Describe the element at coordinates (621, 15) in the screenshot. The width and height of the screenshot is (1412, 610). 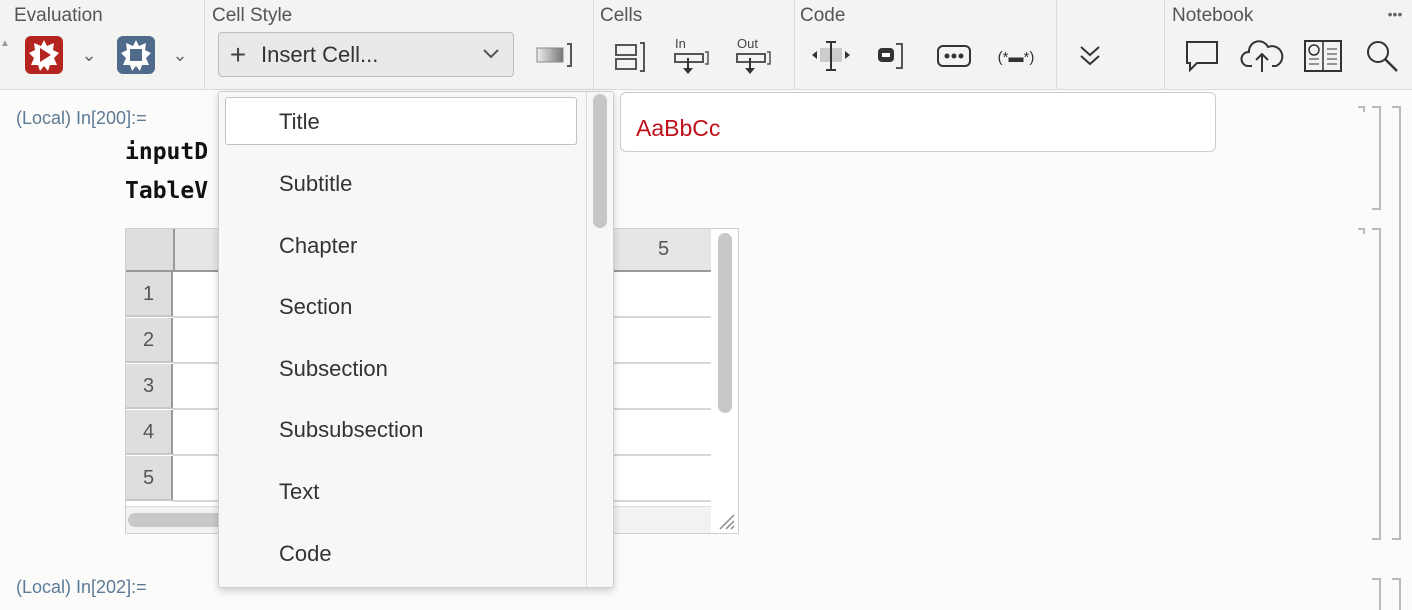
I see `cells-group-label: Cells` at that location.